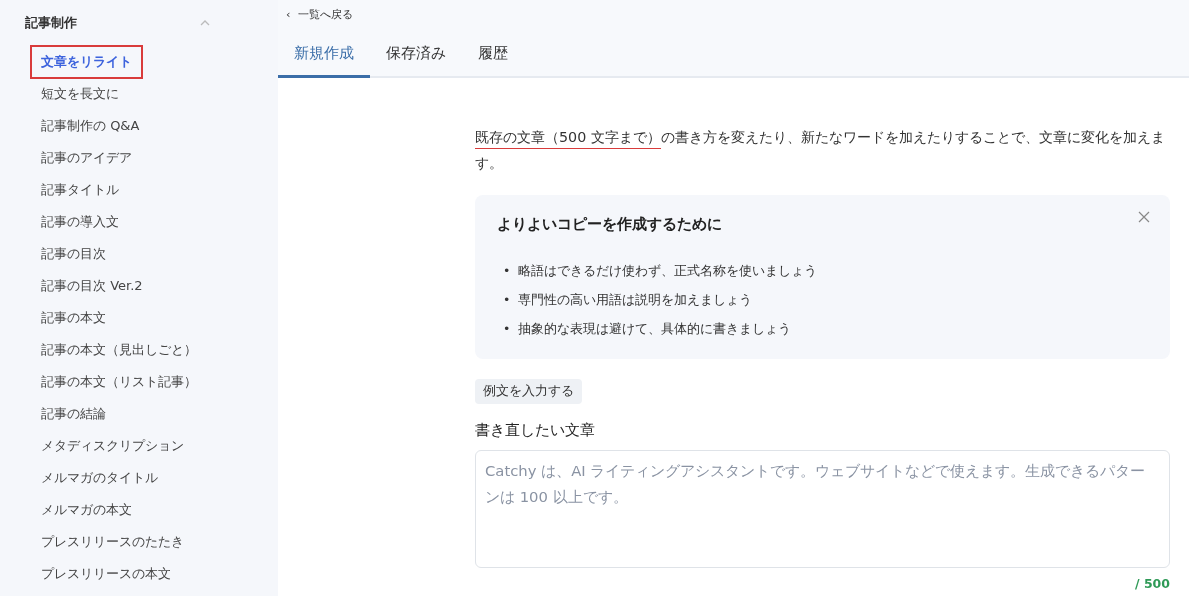 Image resolution: width=1189 pixels, height=596 pixels. Describe the element at coordinates (416, 56) in the screenshot. I see `tab: 保存済み` at that location.